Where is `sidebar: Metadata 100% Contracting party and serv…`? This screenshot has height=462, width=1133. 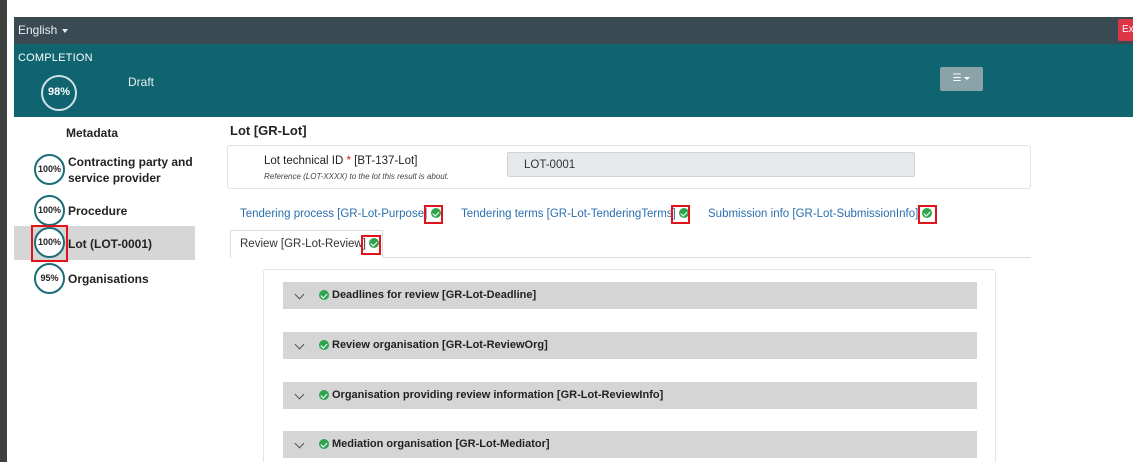 sidebar: Metadata 100% Contracting party and serv… is located at coordinates (114, 289).